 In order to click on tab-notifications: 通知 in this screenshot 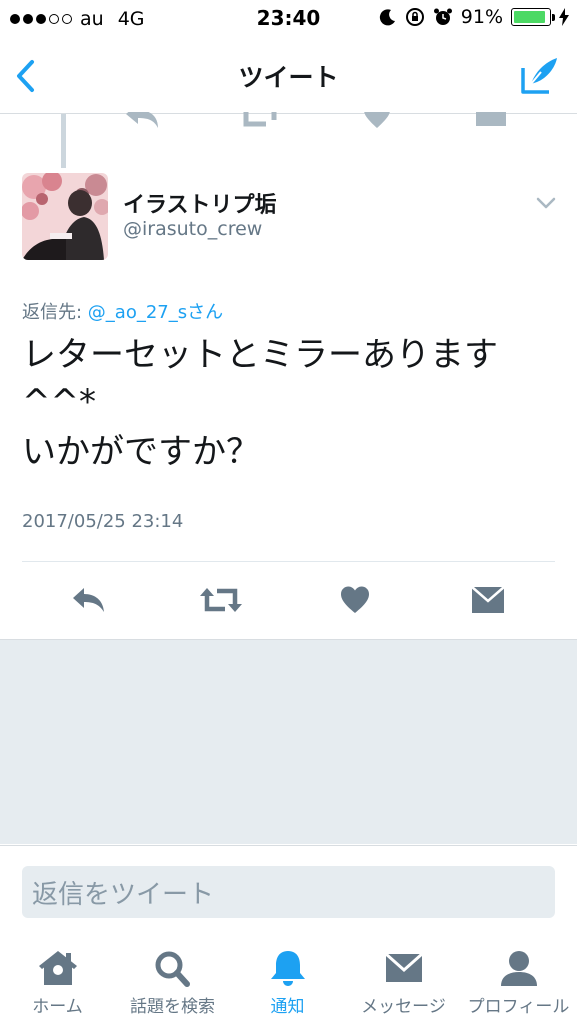, I will do `click(287, 982)`.